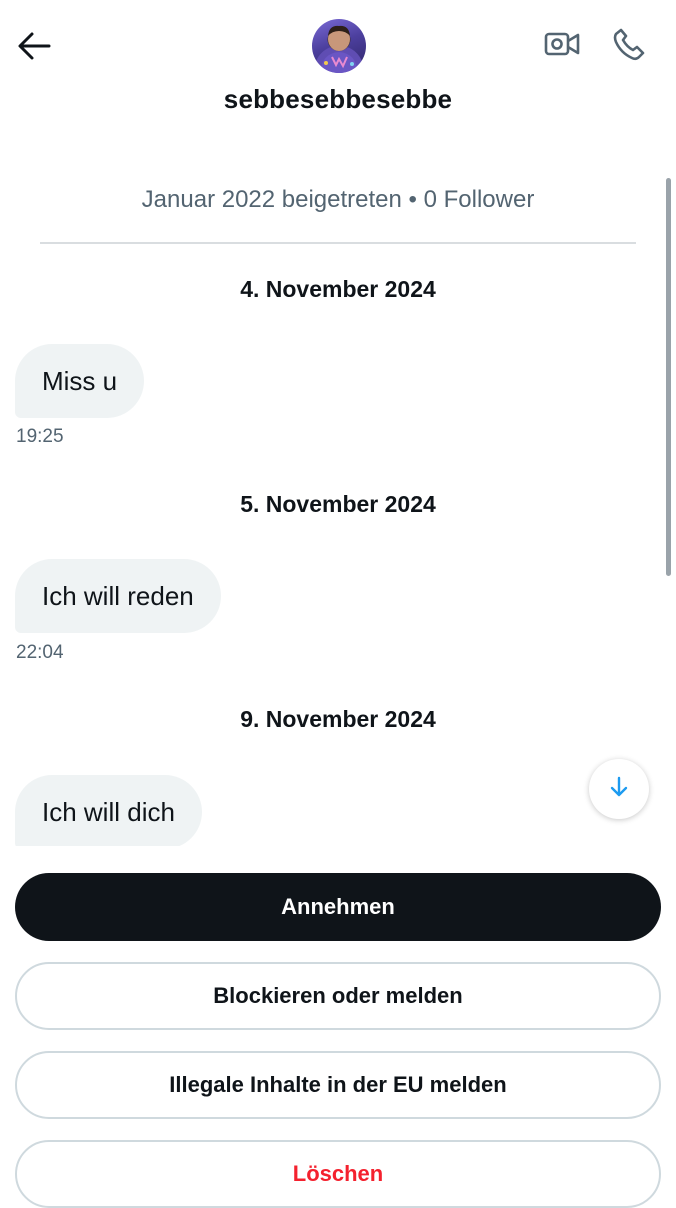 The image size is (676, 1208). I want to click on report-illegal-content-eu-button: Illegale Inhalte in der EU melden, so click(338, 1085).